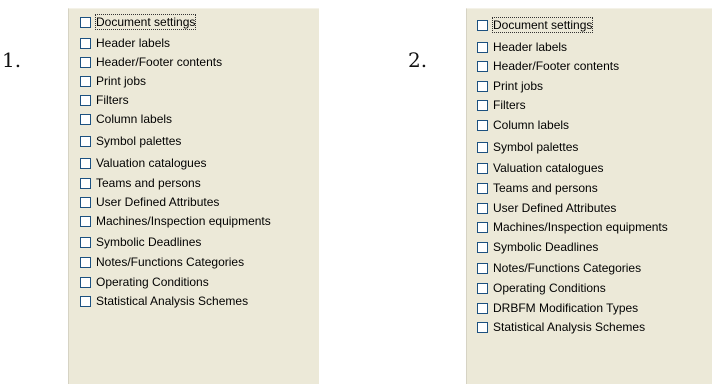 Image resolution: width=712 pixels, height=384 pixels. I want to click on checkbox-label: DRBFM Modification Types, so click(566, 308).